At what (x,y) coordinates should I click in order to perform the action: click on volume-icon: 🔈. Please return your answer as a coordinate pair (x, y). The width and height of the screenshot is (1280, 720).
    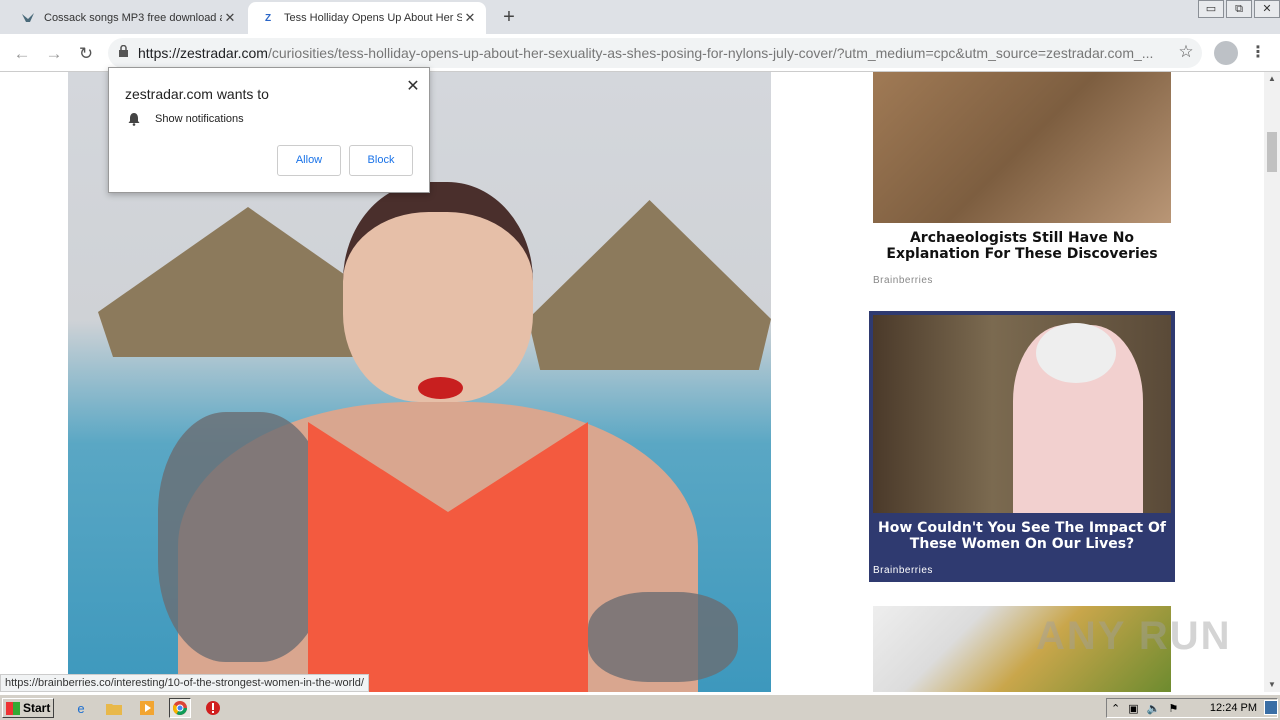
    Looking at the image, I should click on (1154, 708).